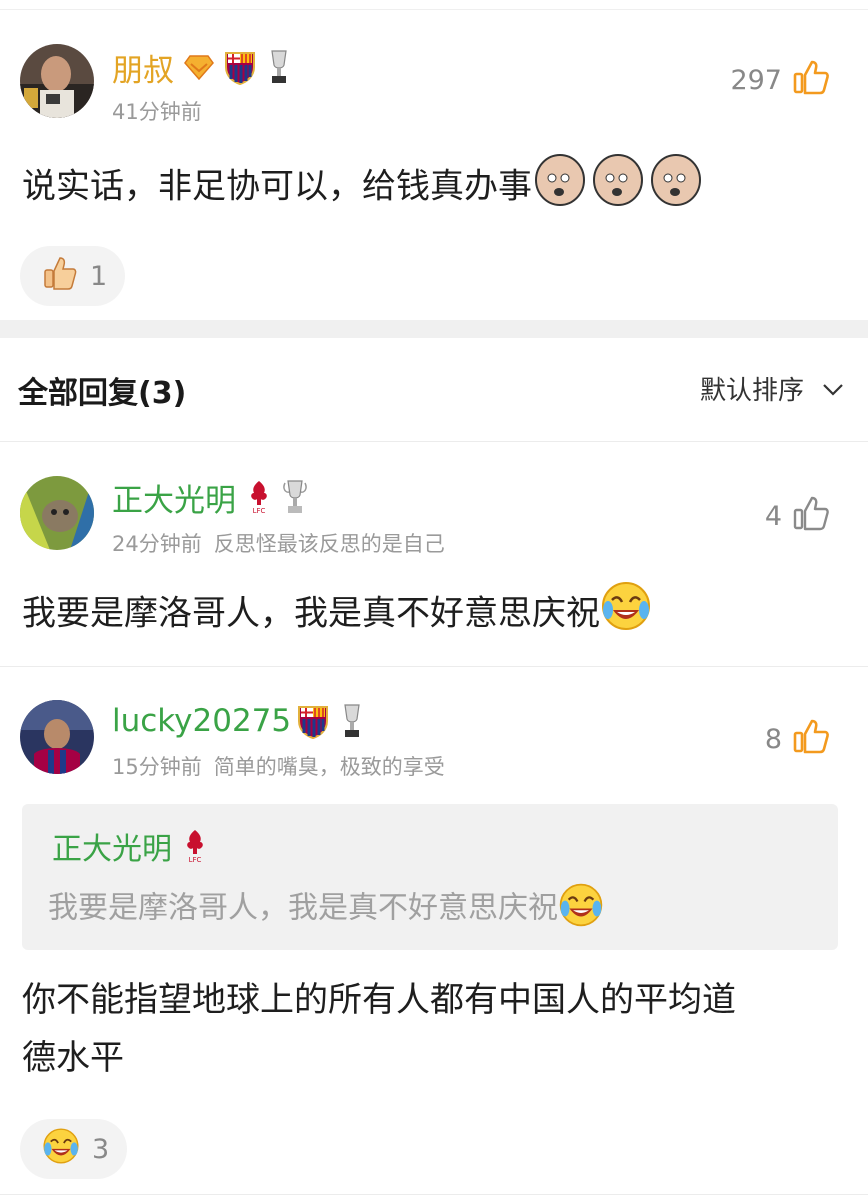  What do you see at coordinates (329, 767) in the screenshot?
I see `user-signature: 简单的嘴臭，极致的享受` at bounding box center [329, 767].